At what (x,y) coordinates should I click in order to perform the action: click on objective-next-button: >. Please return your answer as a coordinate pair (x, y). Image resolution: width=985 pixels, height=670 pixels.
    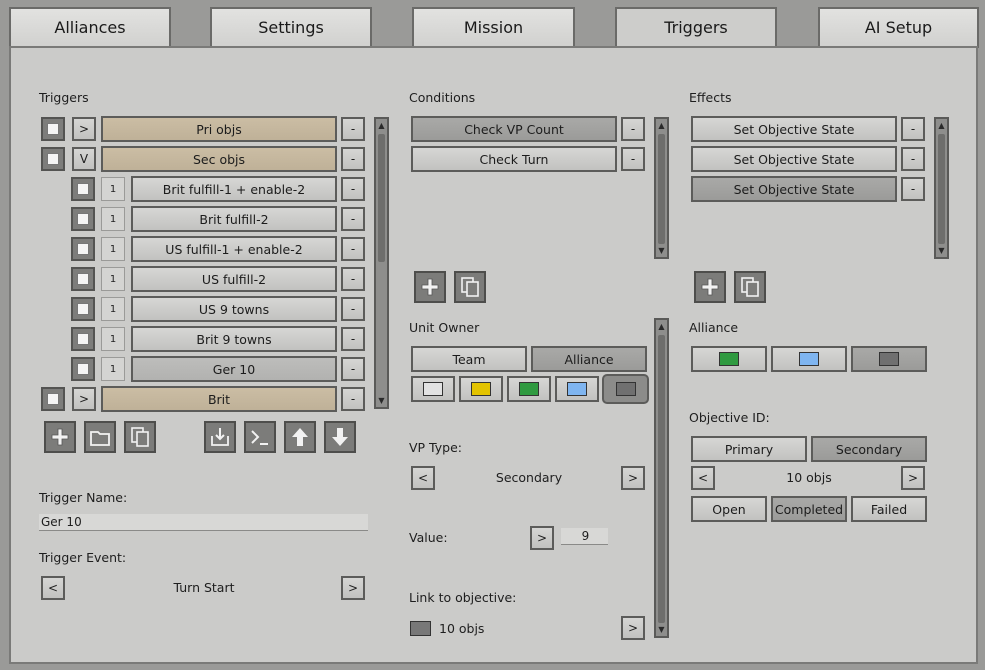
    Looking at the image, I should click on (913, 478).